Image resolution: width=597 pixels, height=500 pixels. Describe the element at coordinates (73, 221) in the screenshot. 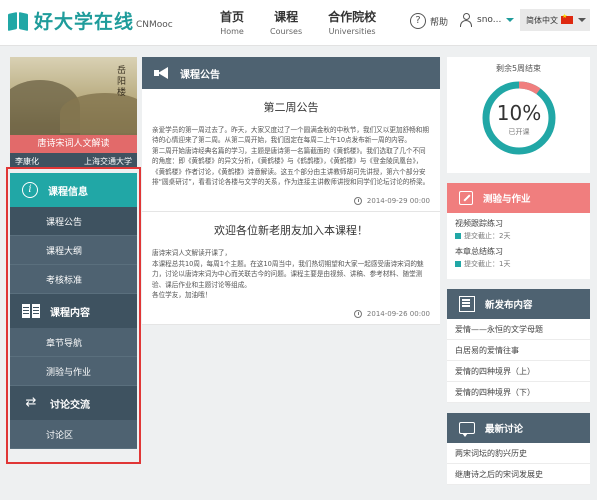

I see `menu-item-announcements: 课程公告` at that location.